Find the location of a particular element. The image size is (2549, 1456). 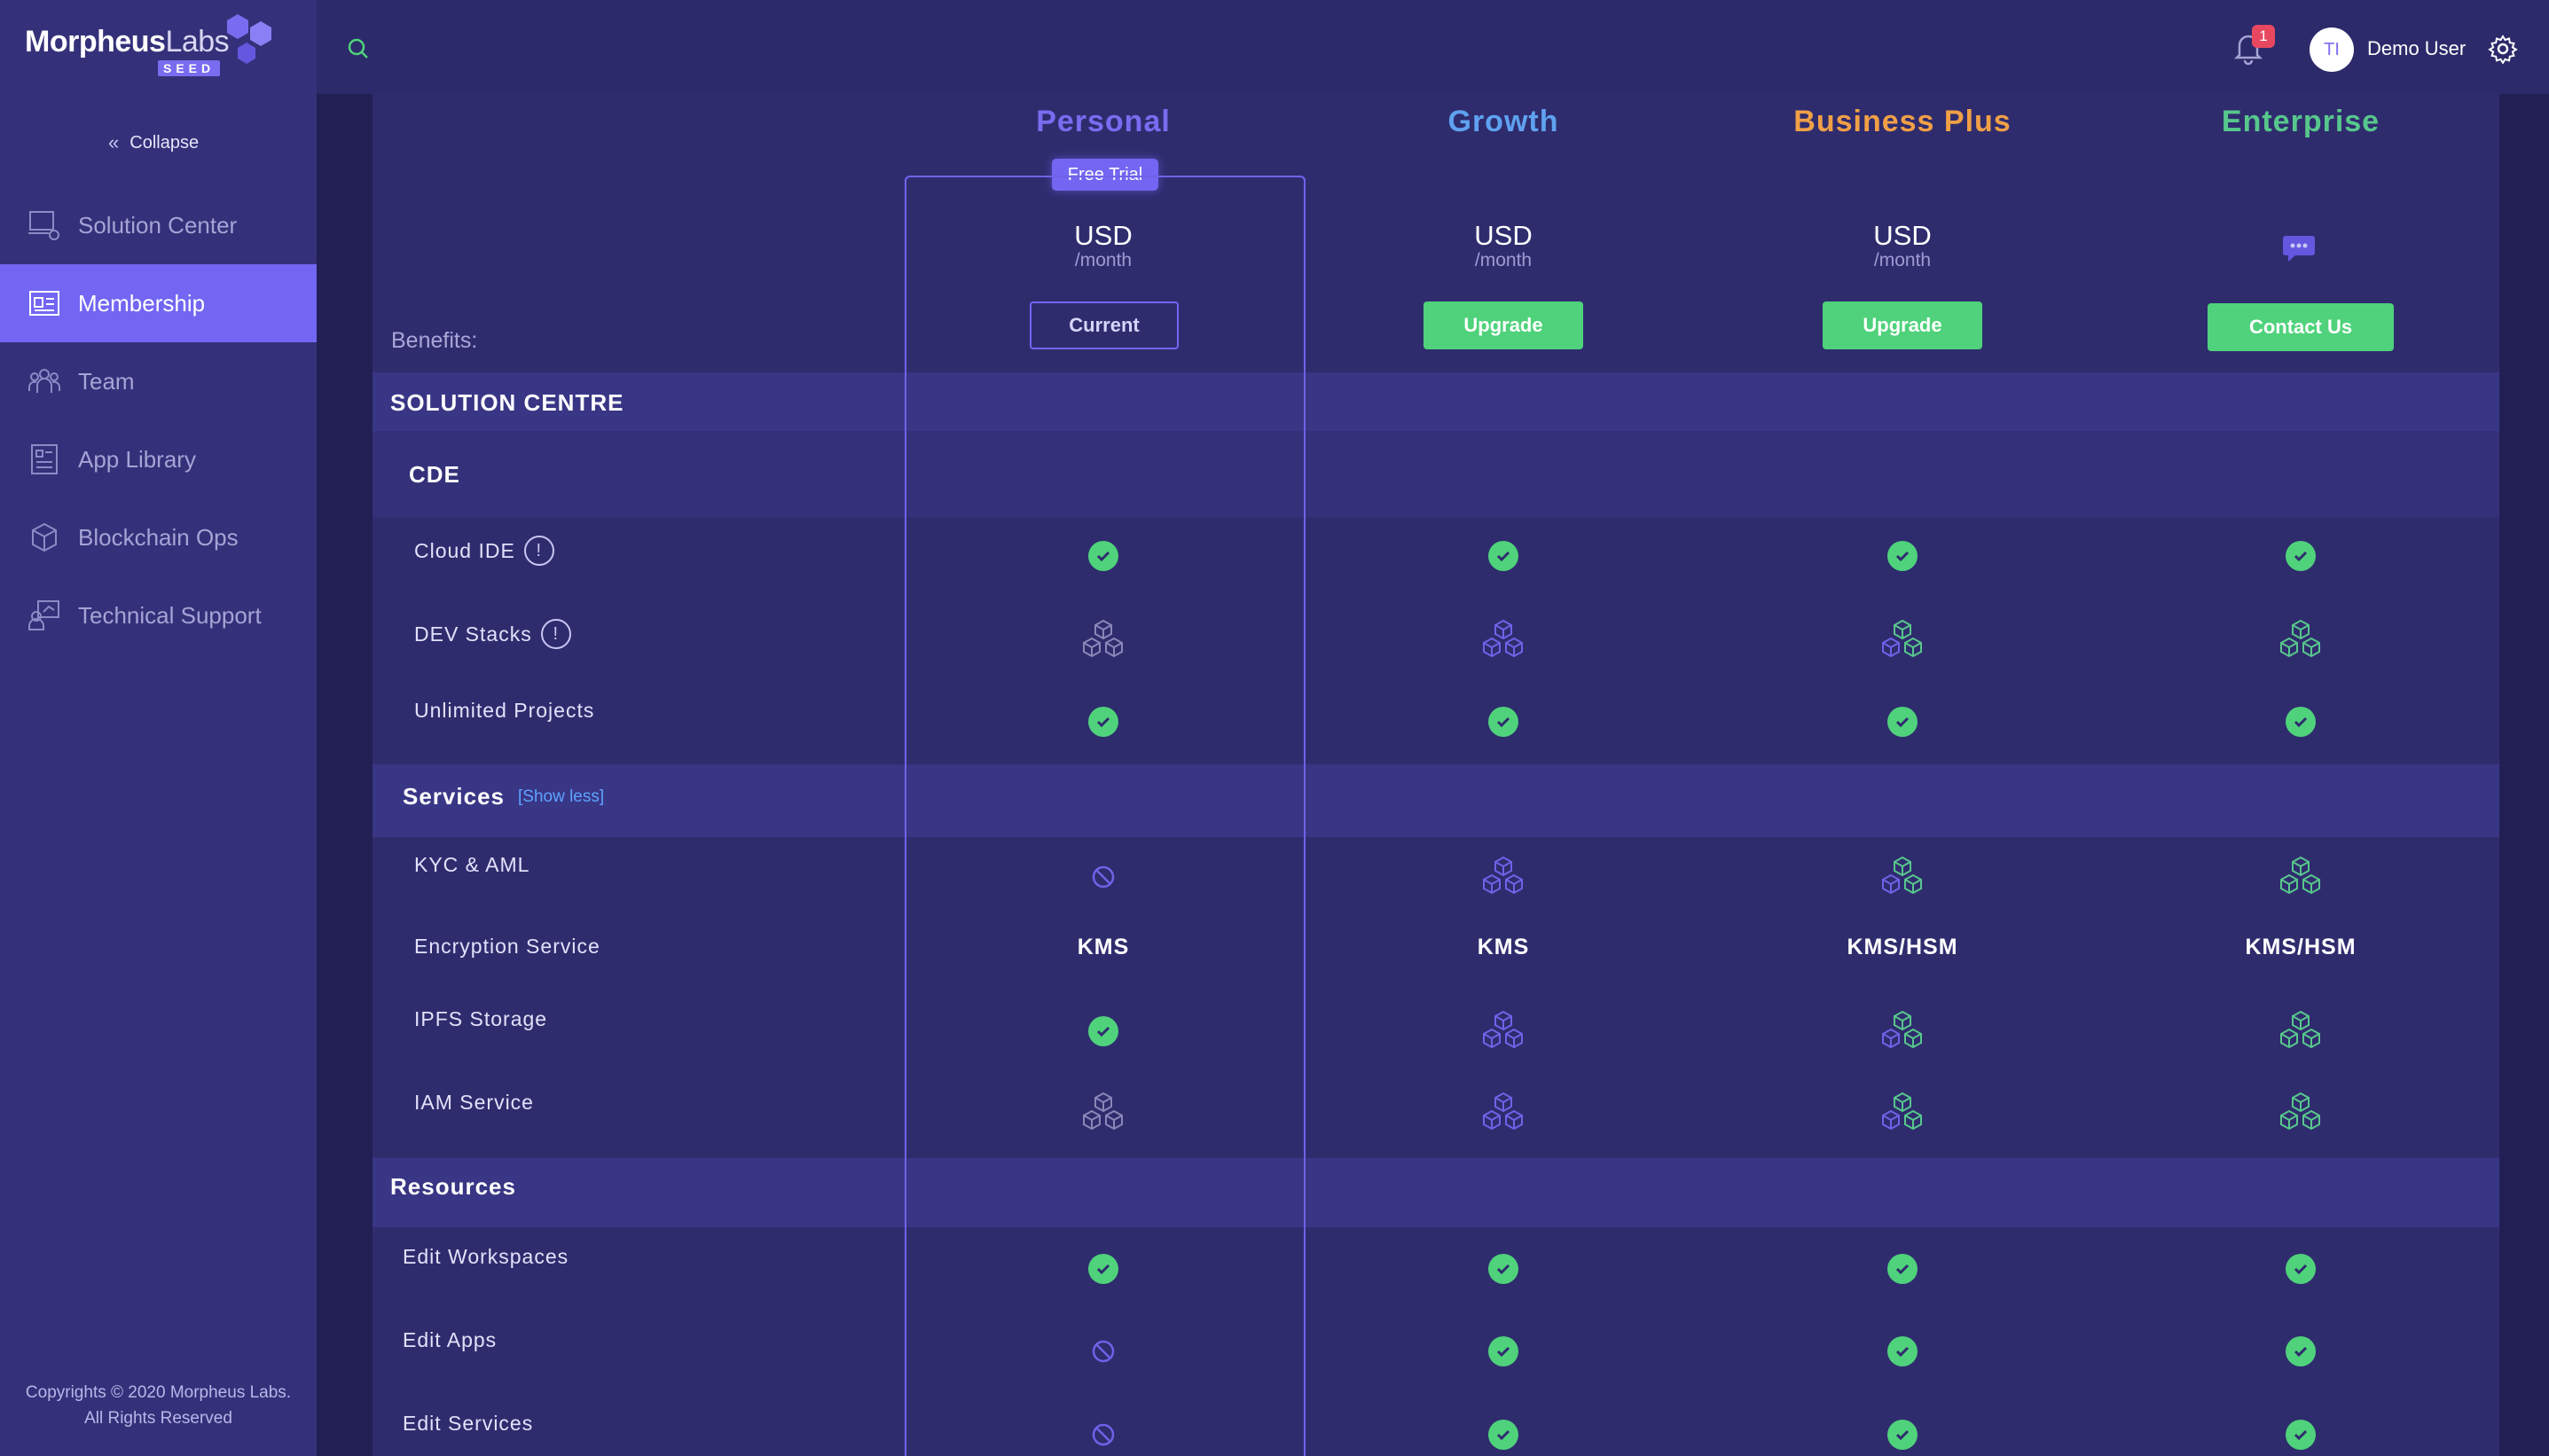

user-name: Demo User is located at coordinates (2417, 48).